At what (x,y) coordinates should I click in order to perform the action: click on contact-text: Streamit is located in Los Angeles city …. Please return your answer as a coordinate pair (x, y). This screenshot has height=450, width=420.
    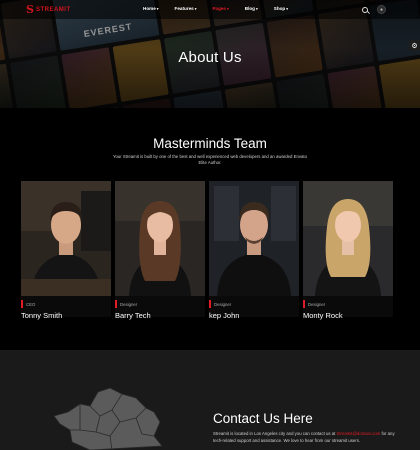
    Looking at the image, I should click on (304, 437).